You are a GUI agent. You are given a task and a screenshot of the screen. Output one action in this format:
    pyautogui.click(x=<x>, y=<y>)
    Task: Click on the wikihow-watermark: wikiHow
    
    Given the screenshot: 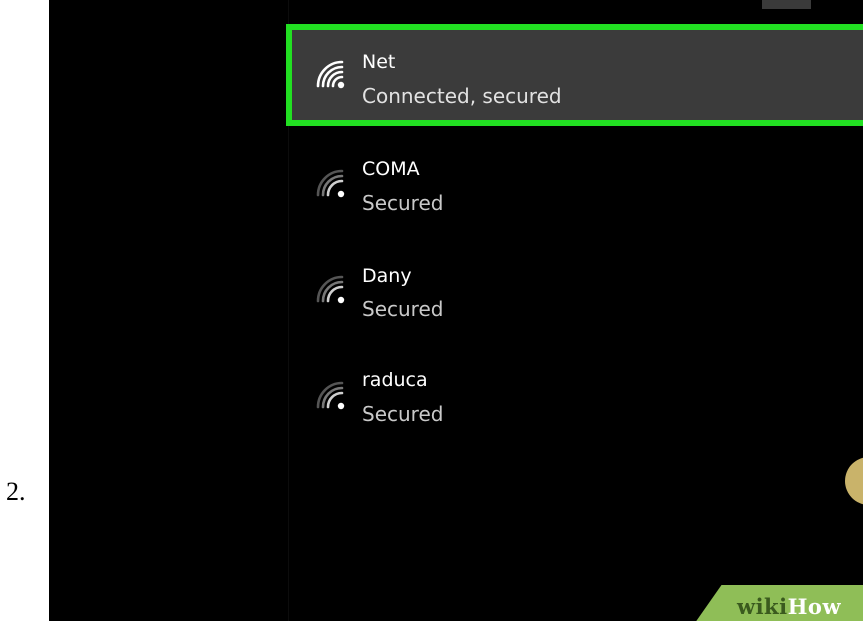 What is the action you would take?
    pyautogui.click(x=789, y=606)
    